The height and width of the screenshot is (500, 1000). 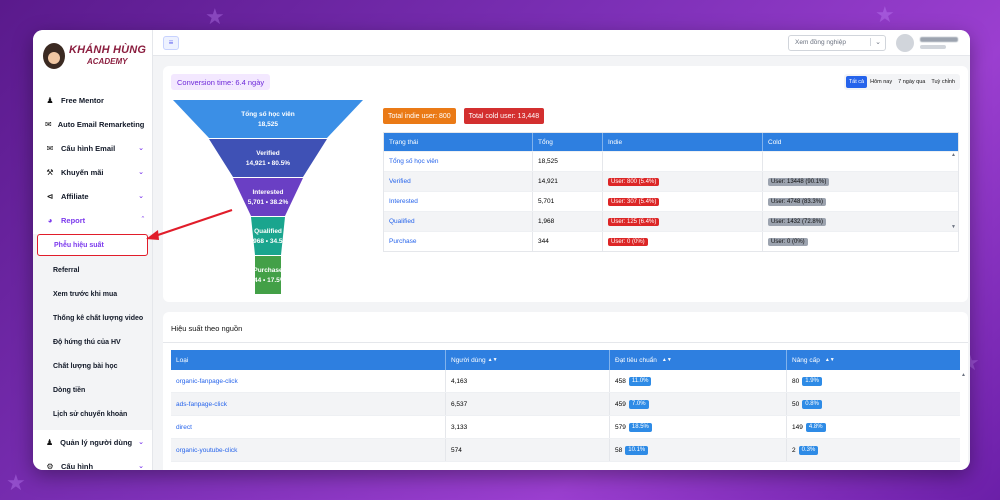 I want to click on subnav-item-transfer-history: Lịch sử chuyển khoản, so click(x=92, y=414).